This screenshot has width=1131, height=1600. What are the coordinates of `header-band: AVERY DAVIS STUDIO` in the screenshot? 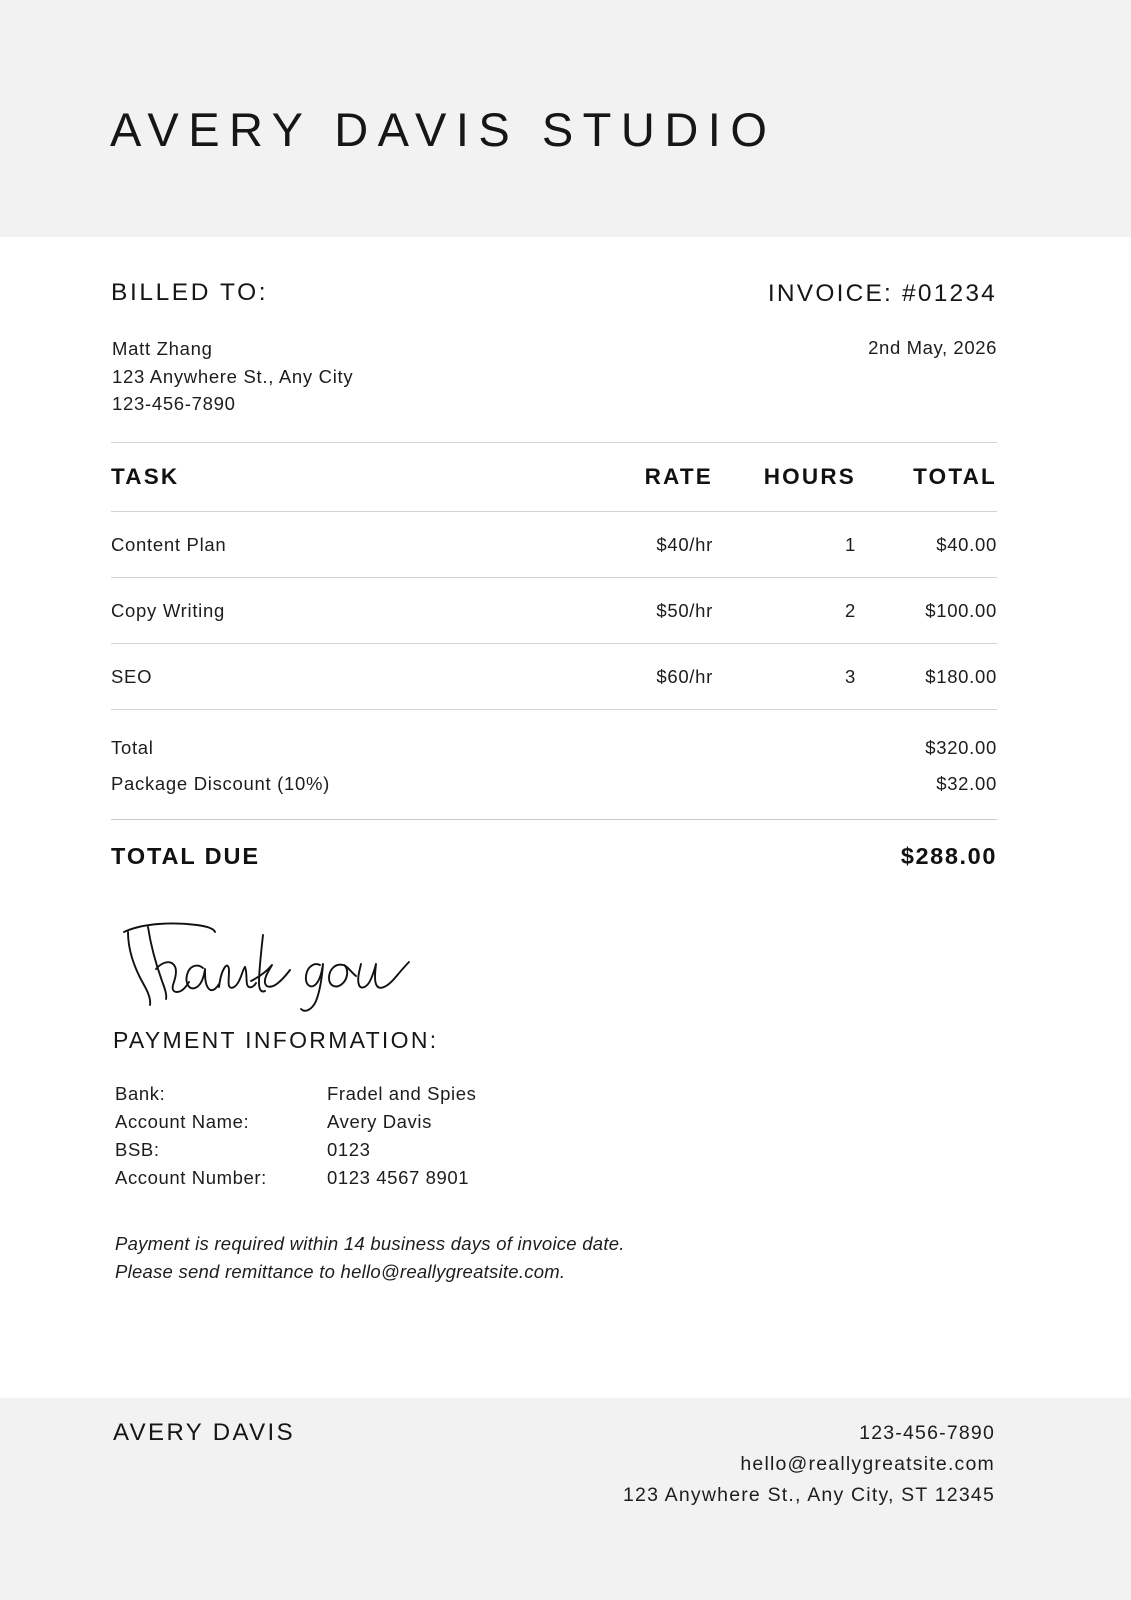 It's located at (565, 118).